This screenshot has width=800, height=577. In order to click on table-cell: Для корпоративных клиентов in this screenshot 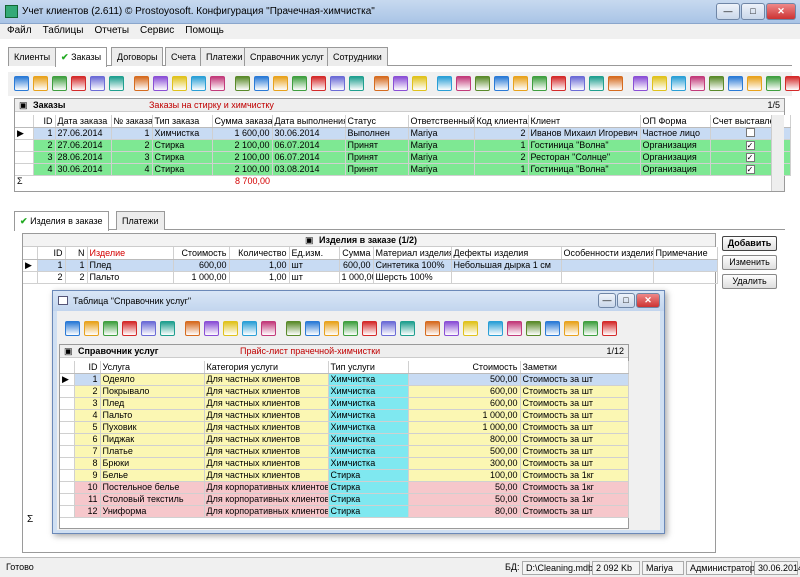, I will do `click(266, 487)`.